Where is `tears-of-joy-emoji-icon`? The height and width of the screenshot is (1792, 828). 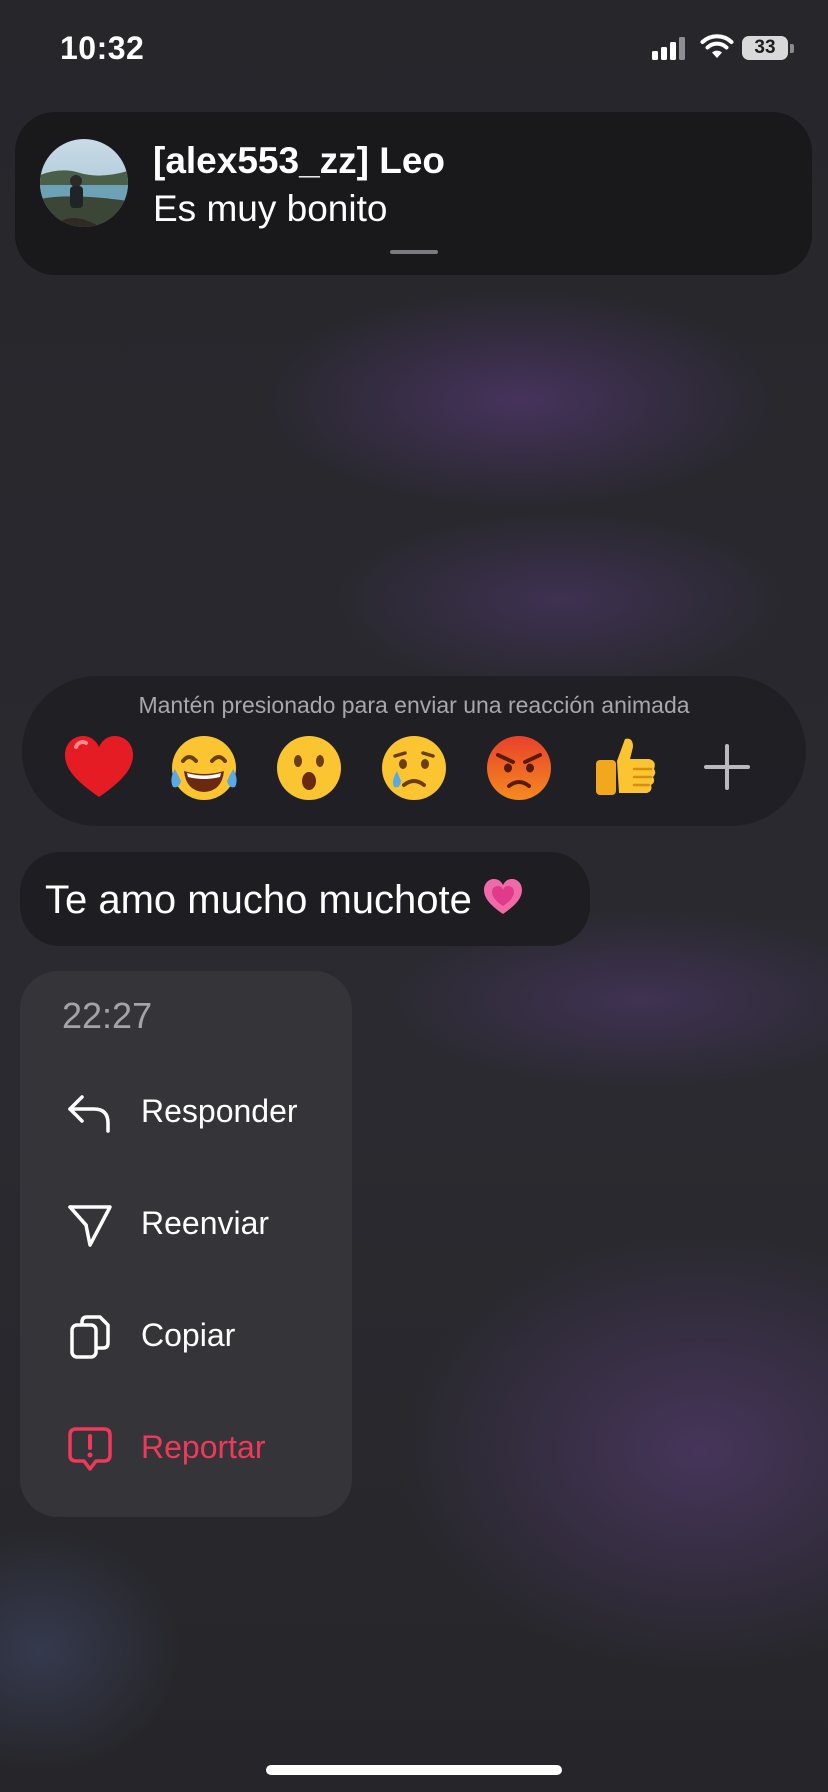
tears-of-joy-emoji-icon is located at coordinates (204, 768).